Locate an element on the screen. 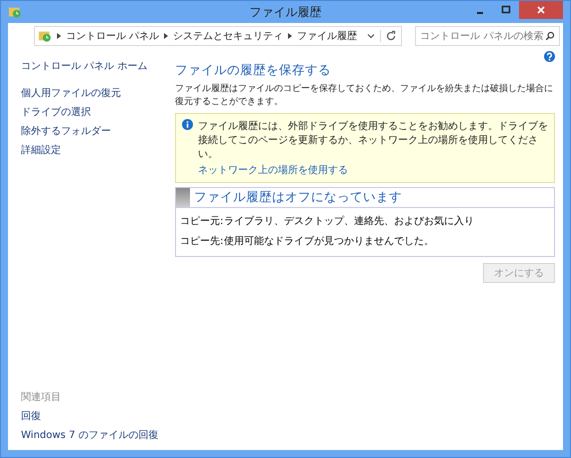  related-link: Windows 7 のファイルの回復 is located at coordinates (95, 435).